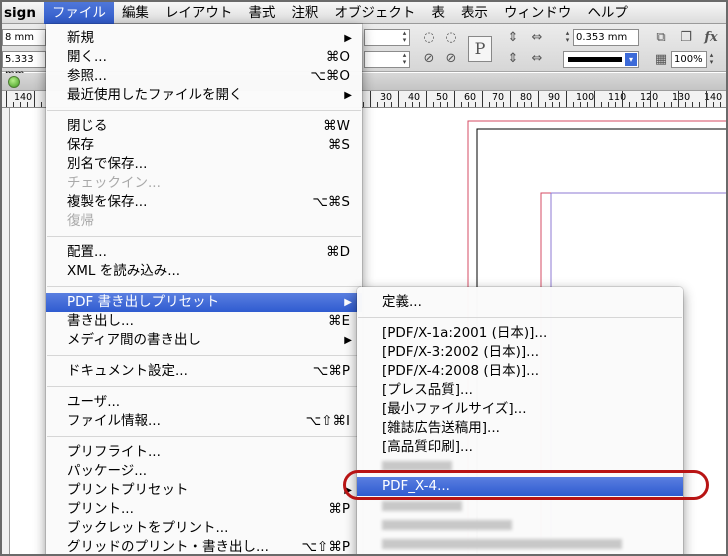 The width and height of the screenshot is (728, 556). Describe the element at coordinates (711, 38) in the screenshot. I see `effects-icon: fx` at that location.